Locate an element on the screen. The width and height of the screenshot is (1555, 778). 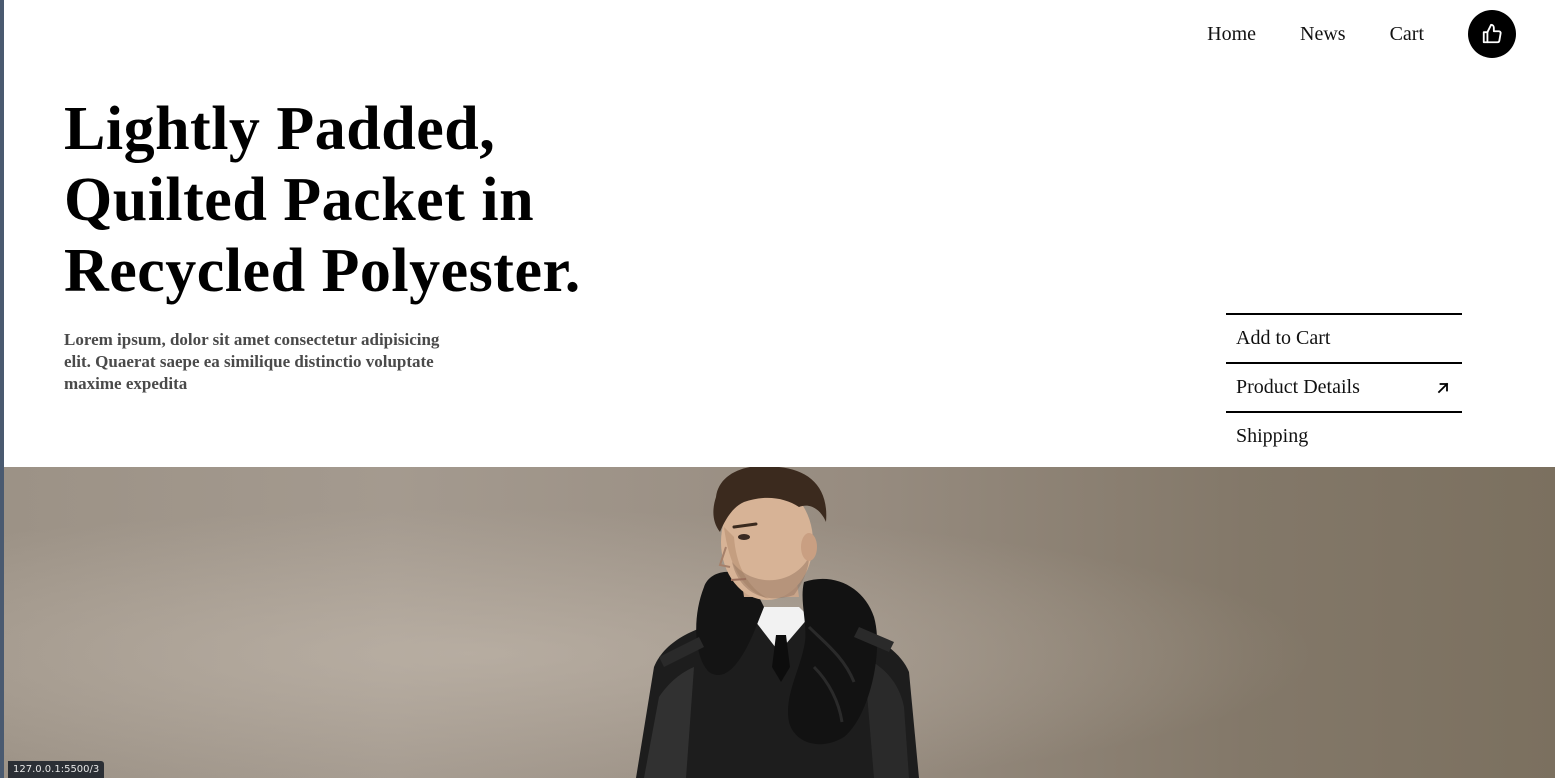
arrow-up-right-icon is located at coordinates (1443, 387).